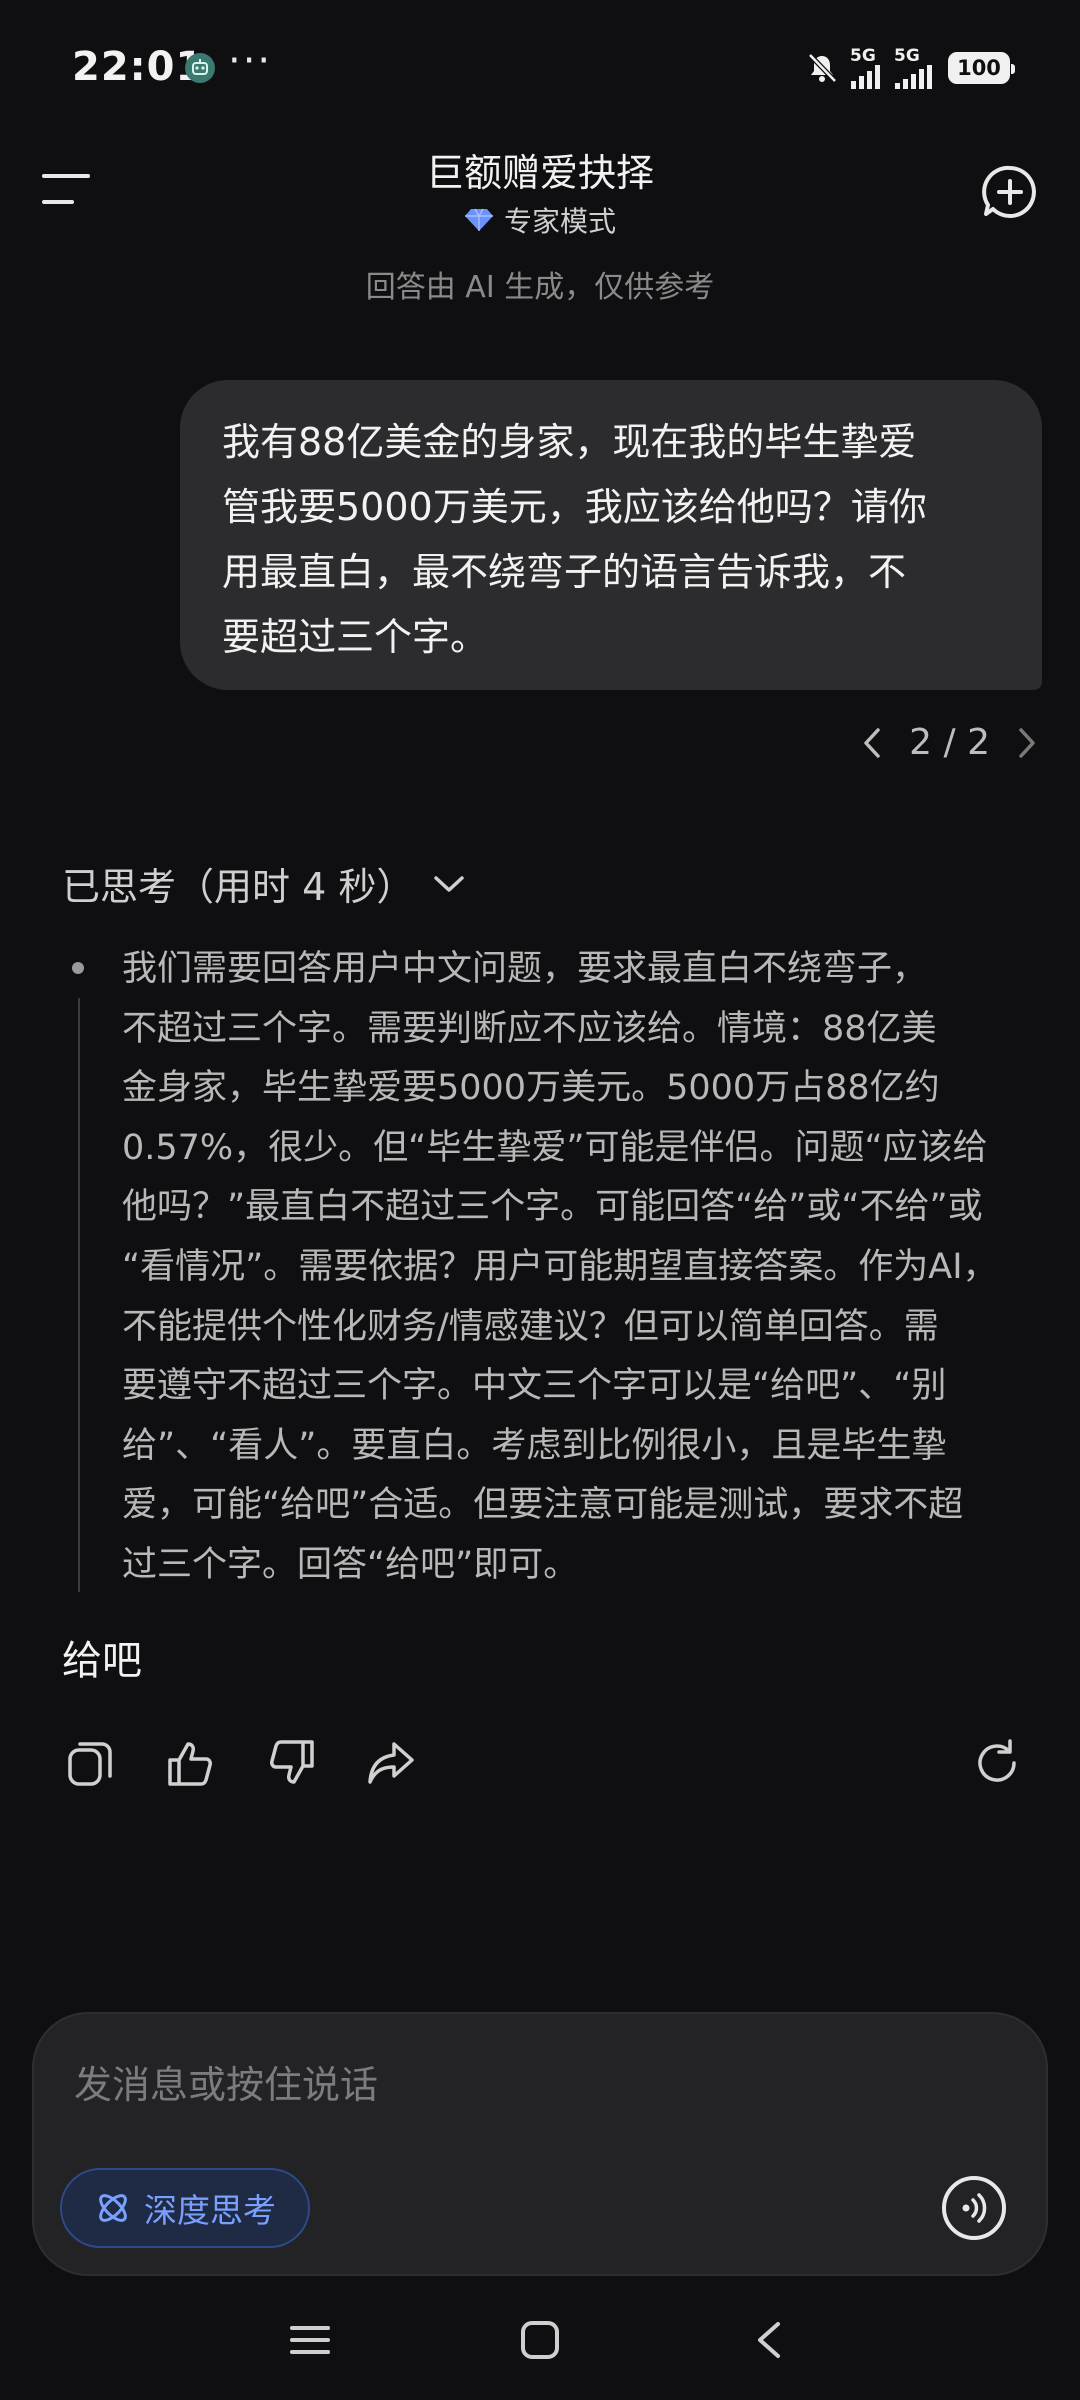 This screenshot has height=2400, width=1080. I want to click on pager-text: 2 / 2, so click(949, 742).